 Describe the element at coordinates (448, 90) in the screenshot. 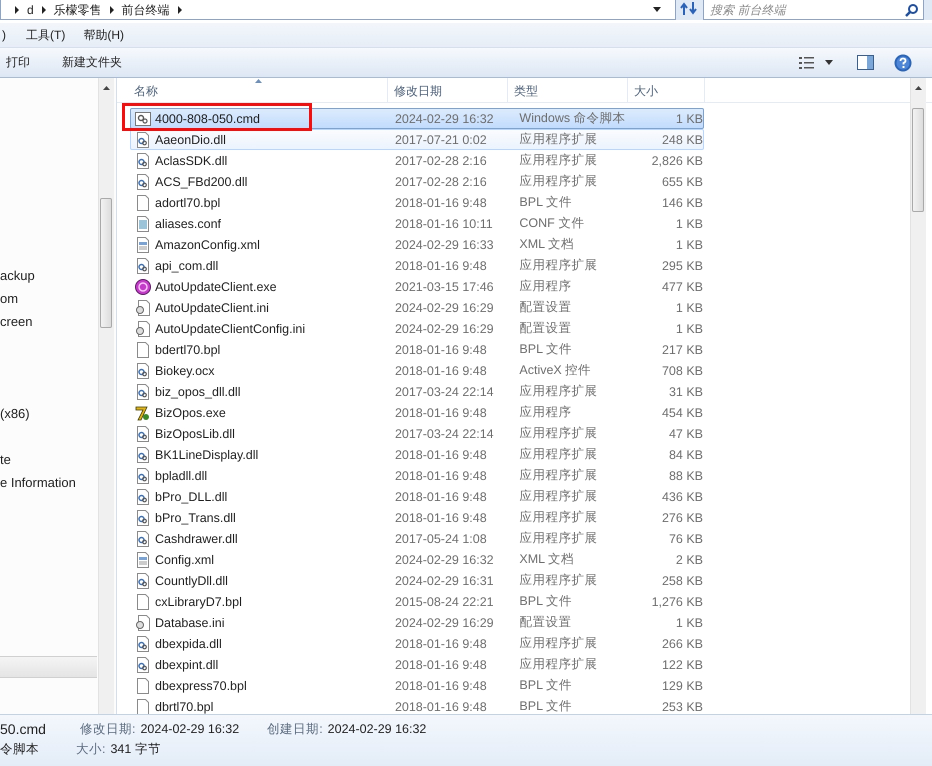

I see `column-header: 修改日期` at that location.